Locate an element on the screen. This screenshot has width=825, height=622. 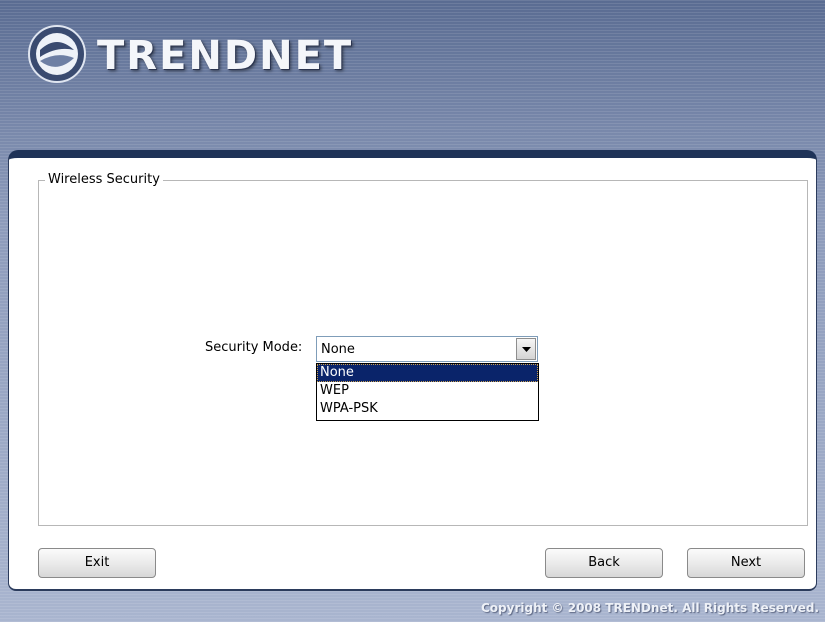
back-button: Back is located at coordinates (604, 563).